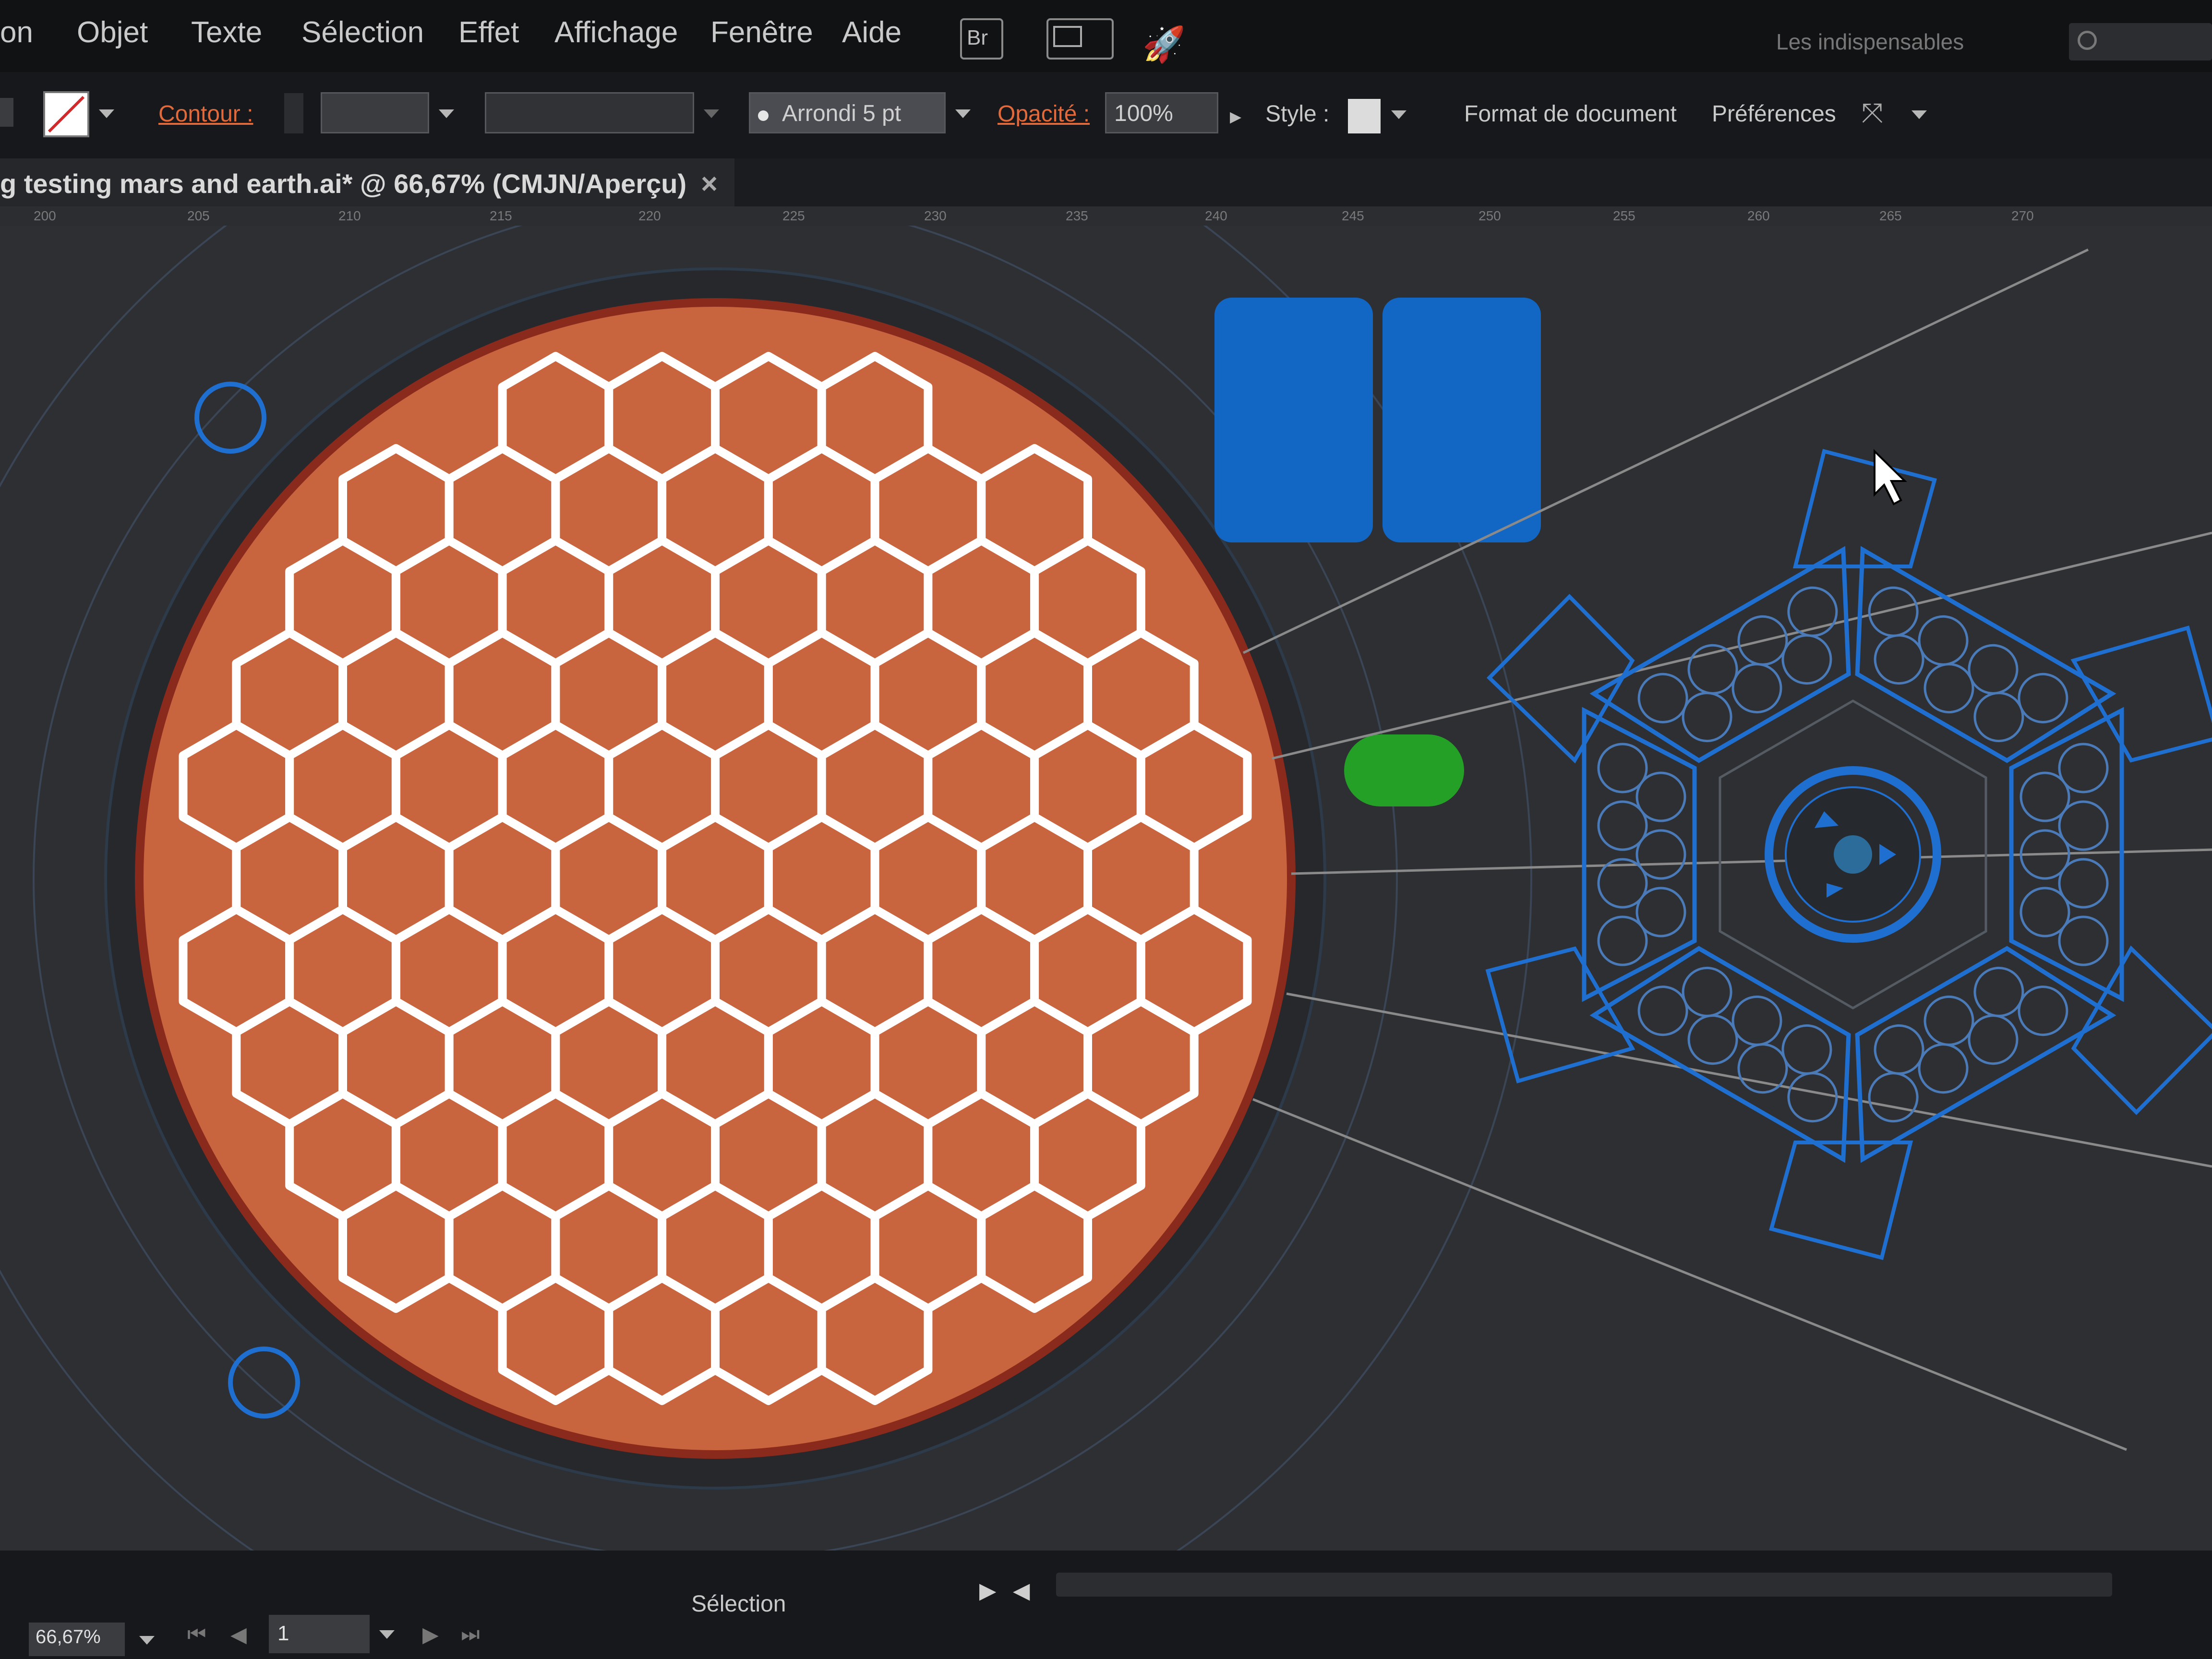  I want to click on ruler-number: 200, so click(45, 215).